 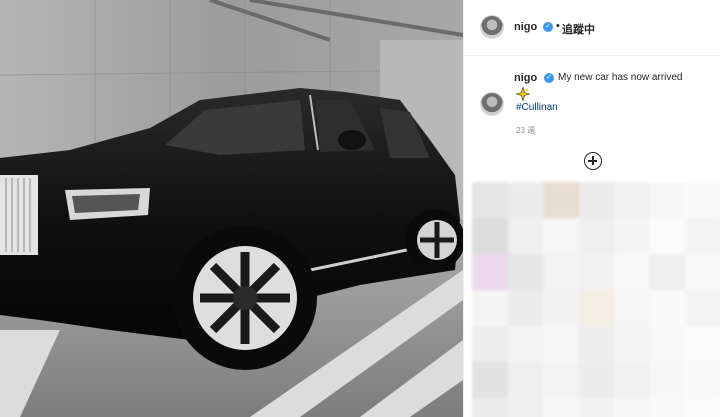 I want to click on sparkle-icon, so click(x=523, y=94).